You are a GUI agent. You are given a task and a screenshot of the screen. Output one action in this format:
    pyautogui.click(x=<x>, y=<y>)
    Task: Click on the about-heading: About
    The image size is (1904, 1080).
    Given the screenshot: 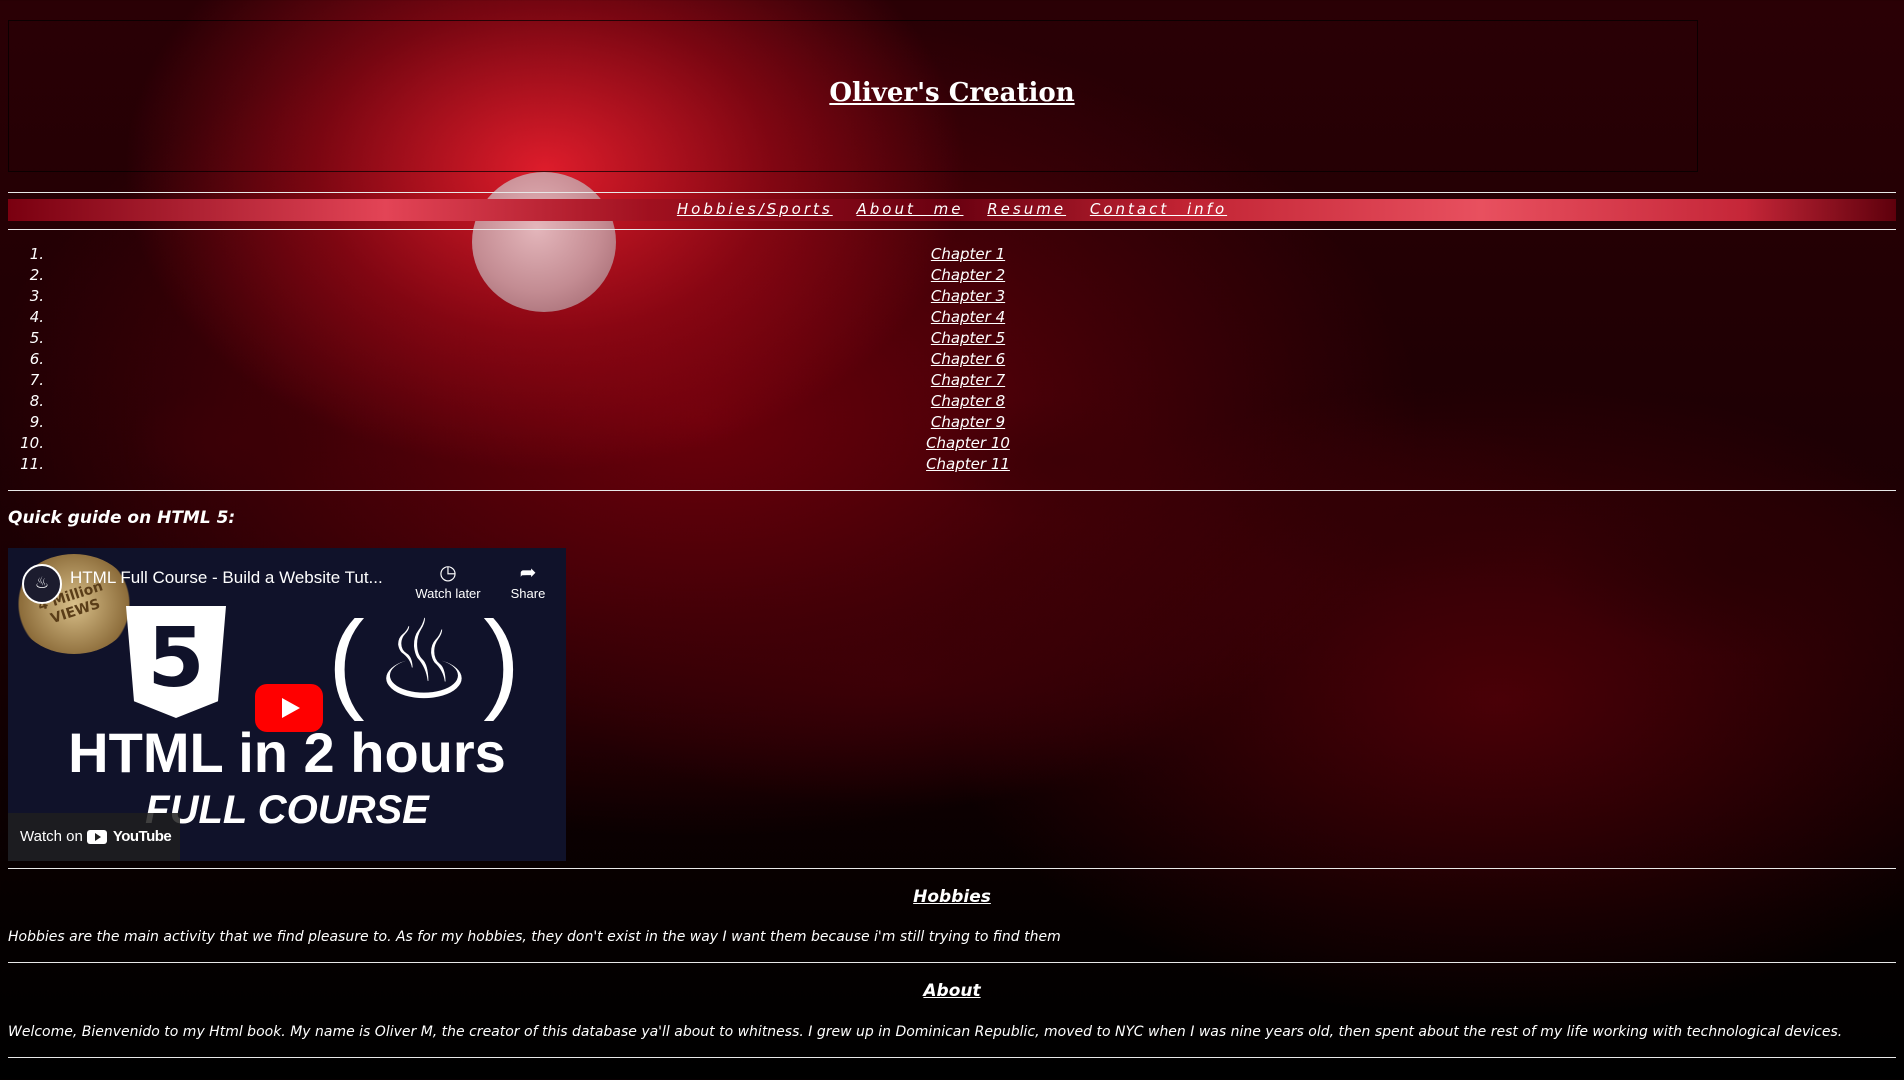 What is the action you would take?
    pyautogui.click(x=952, y=991)
    